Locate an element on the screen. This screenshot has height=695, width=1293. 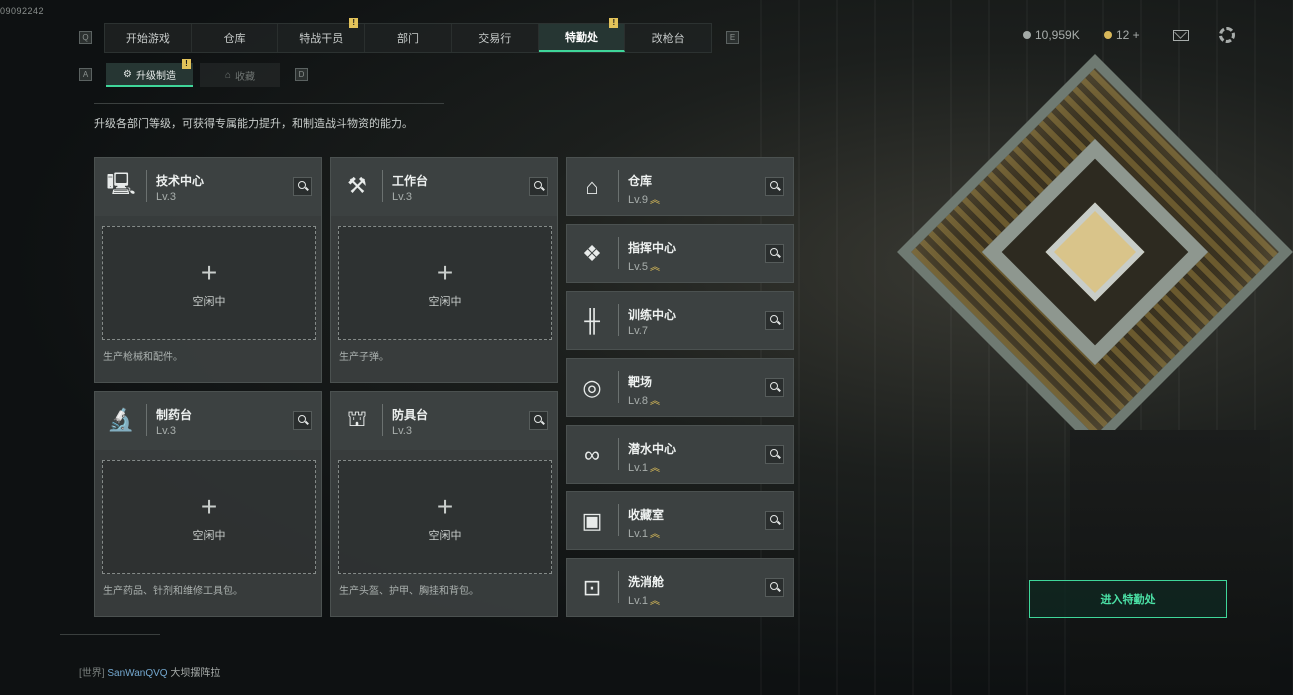
tab-label: 部门 is located at coordinates (408, 39).